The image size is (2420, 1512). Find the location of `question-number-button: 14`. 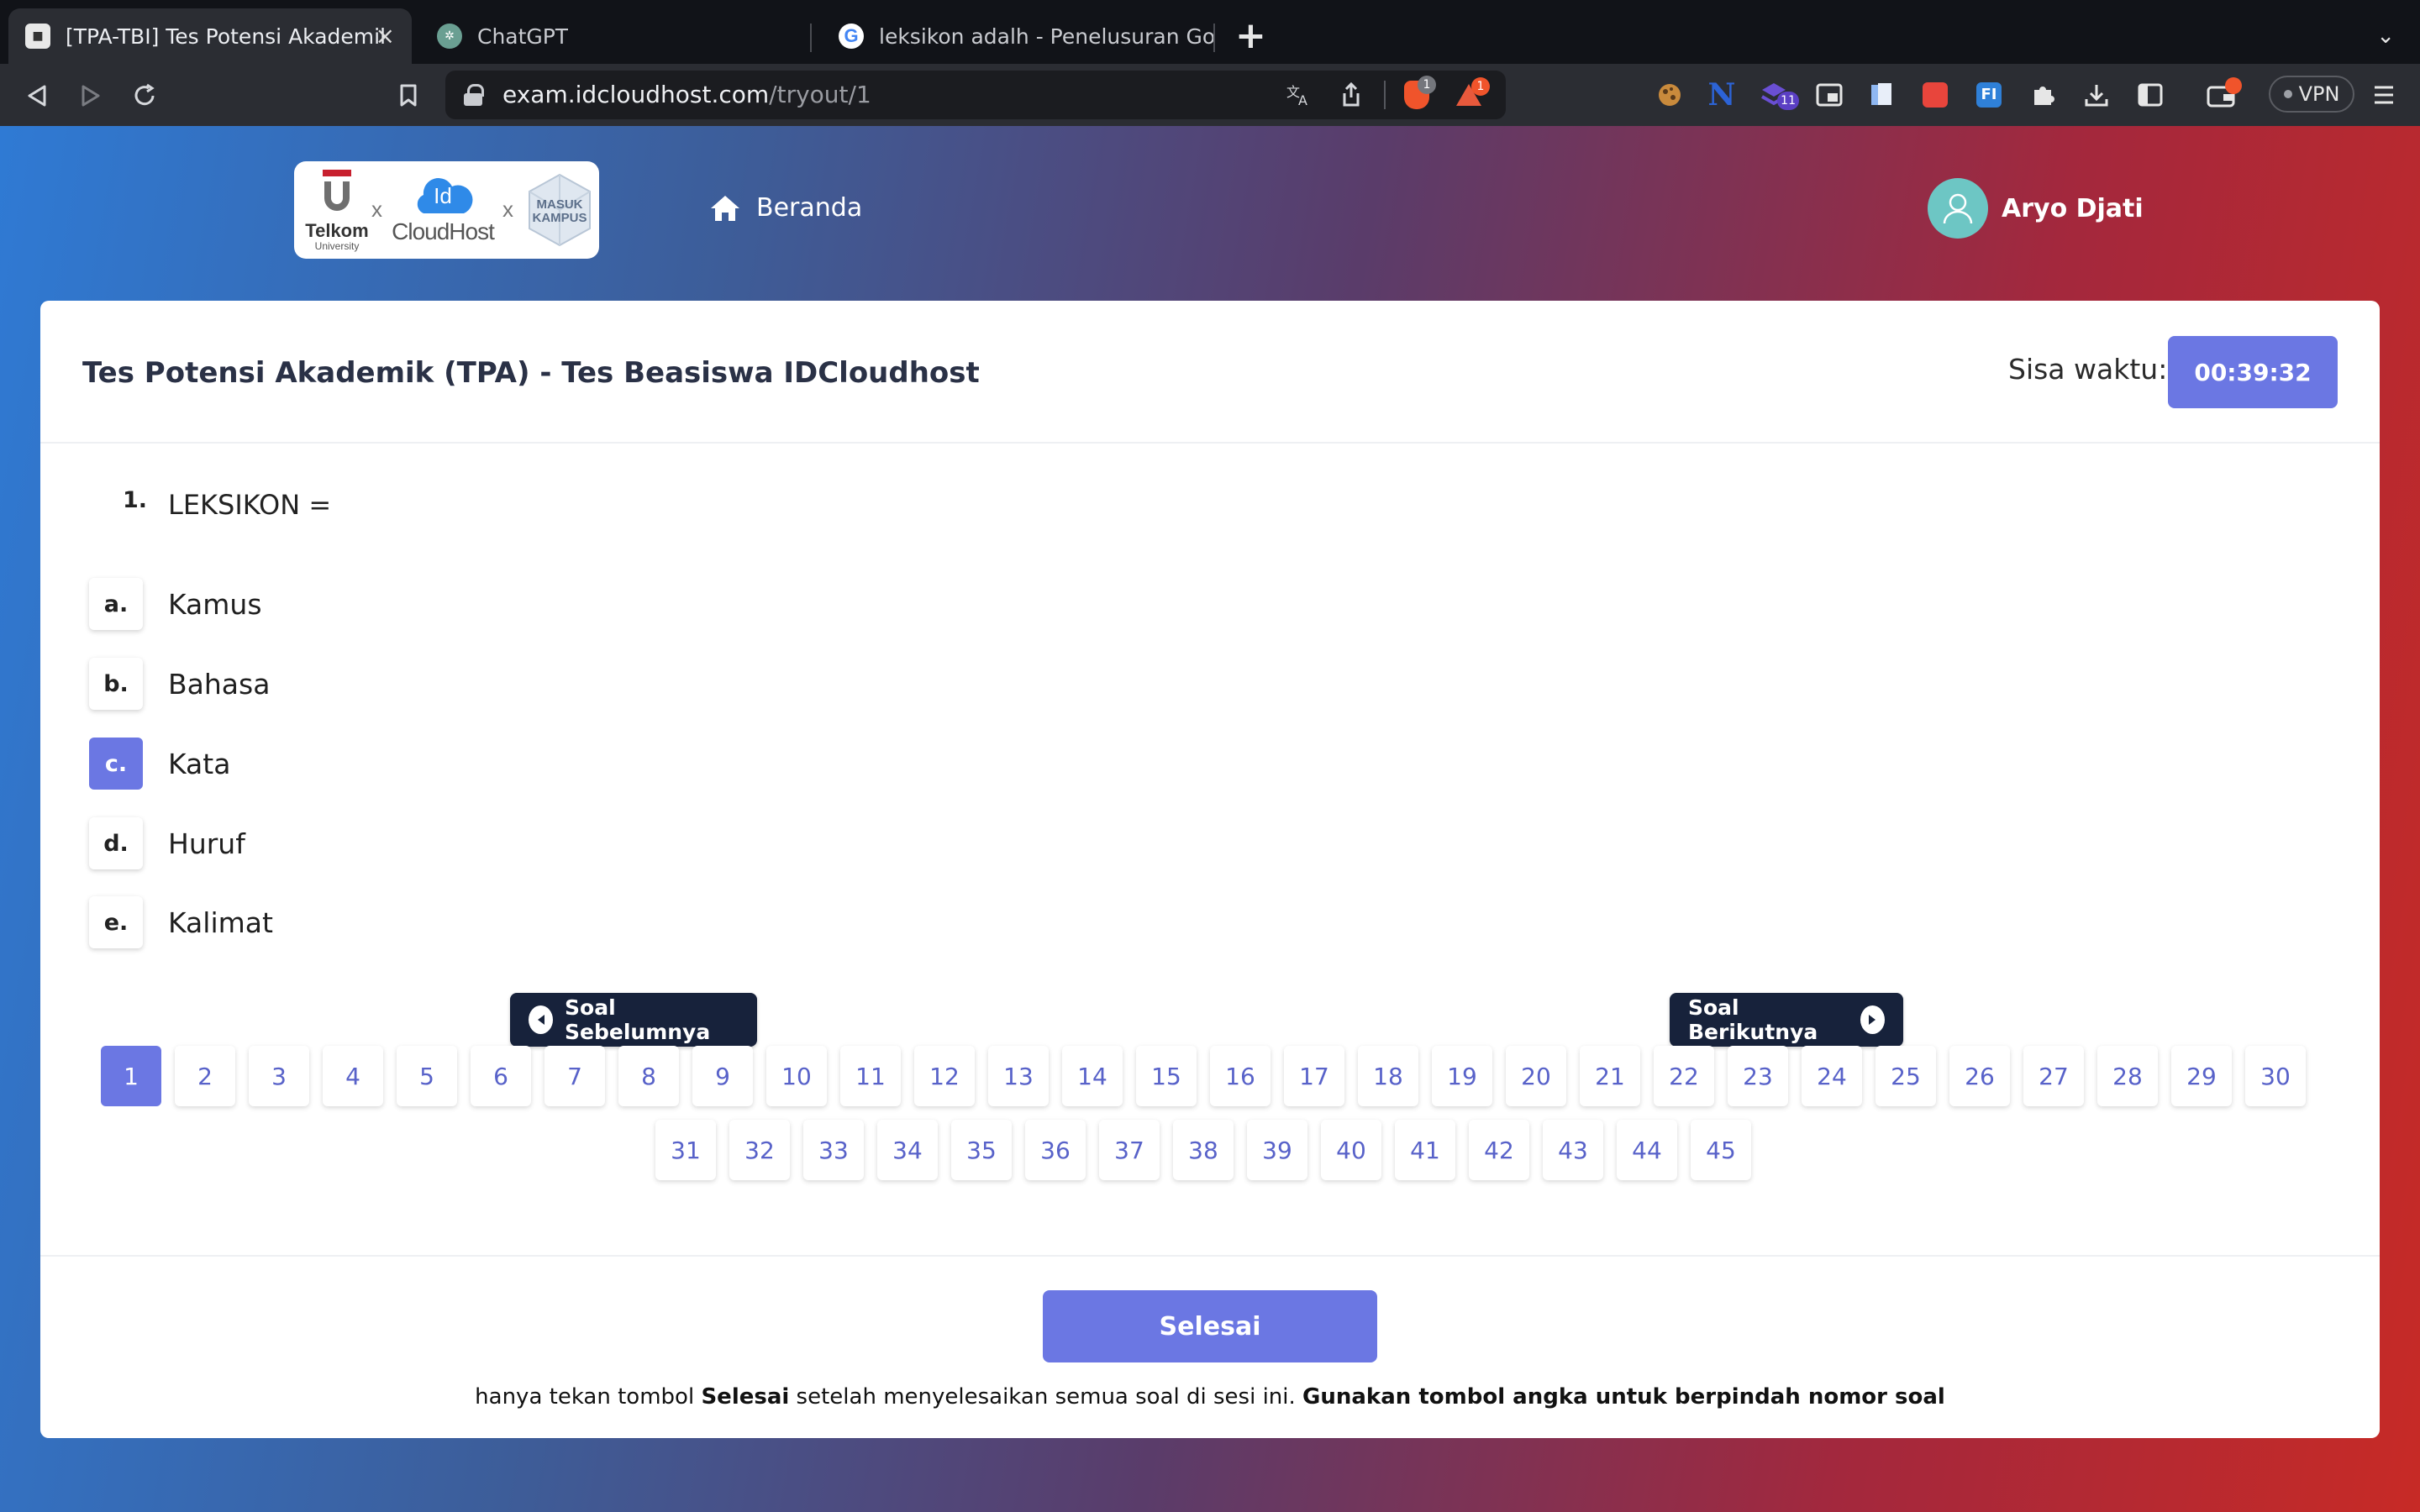

question-number-button: 14 is located at coordinates (1092, 1076).